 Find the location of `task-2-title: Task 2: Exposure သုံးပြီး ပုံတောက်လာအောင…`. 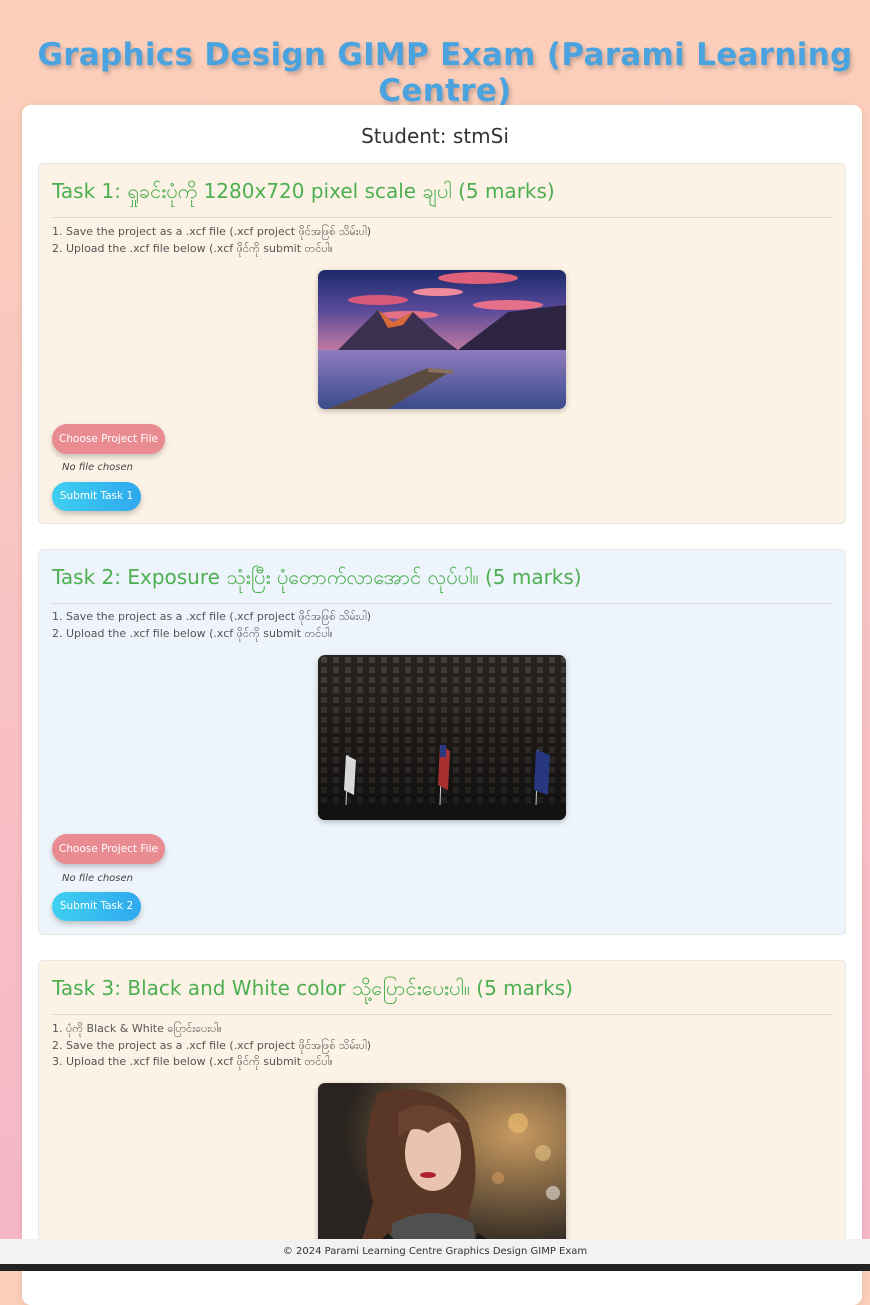

task-2-title: Task 2: Exposure သုံးပြီး ပုံတောက်လာအောင… is located at coordinates (442, 584).